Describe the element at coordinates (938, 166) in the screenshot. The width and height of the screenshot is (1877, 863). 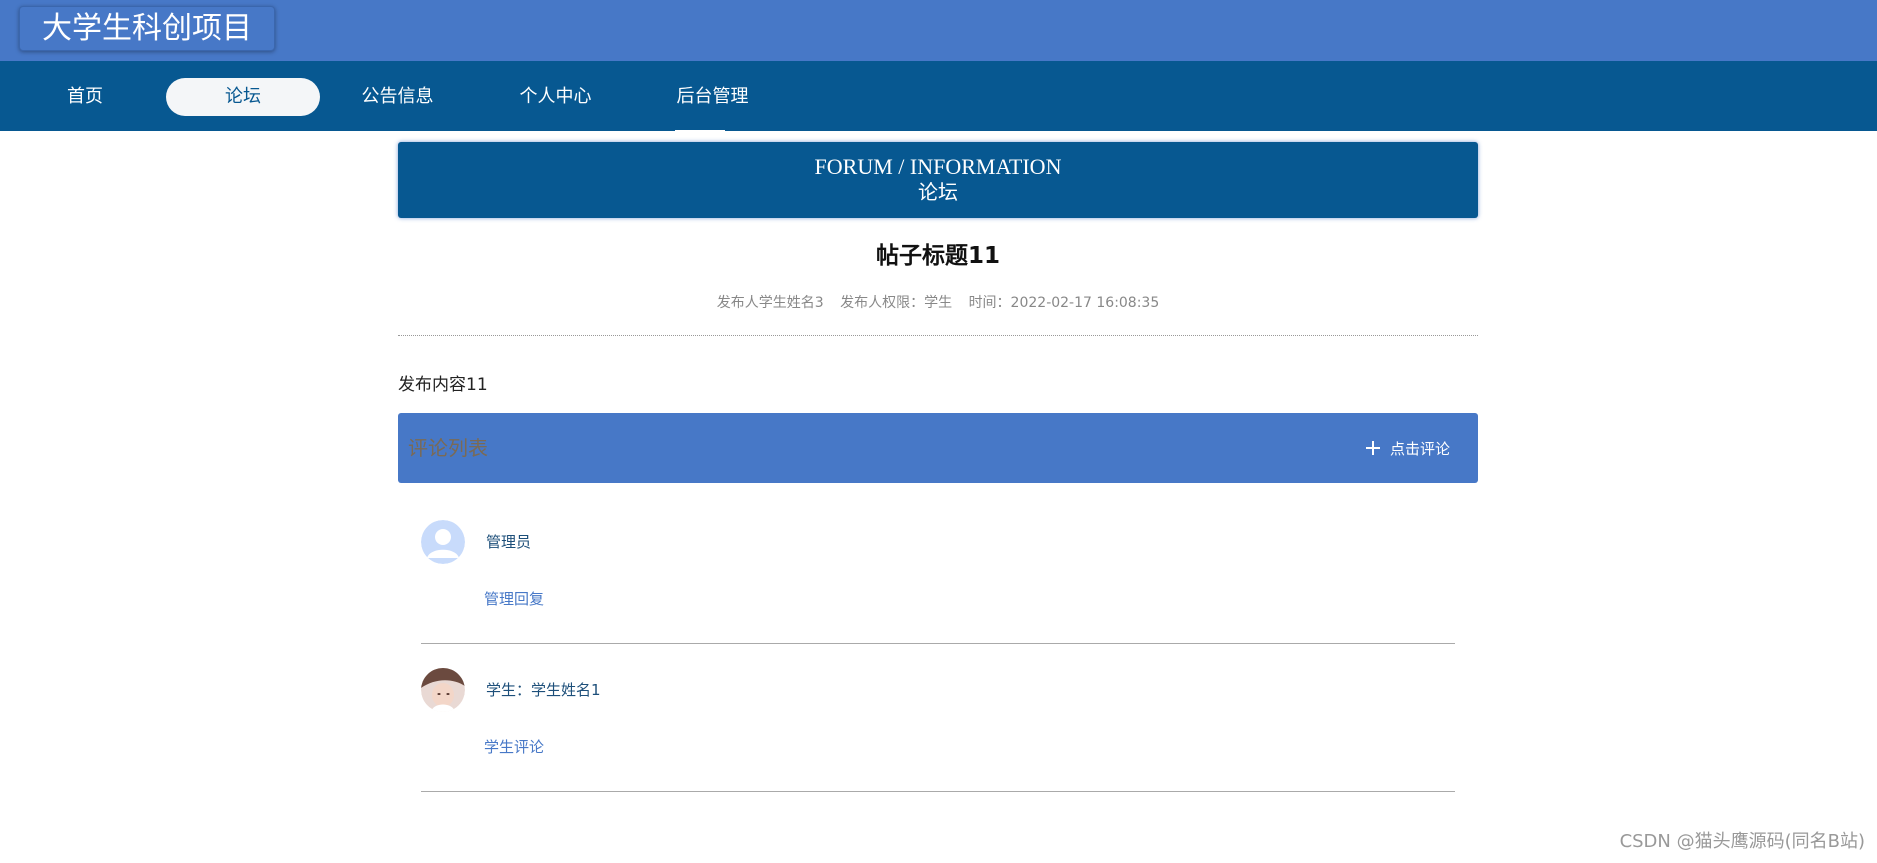
I see `banner-english-title: FORUM / INFORMATION` at that location.